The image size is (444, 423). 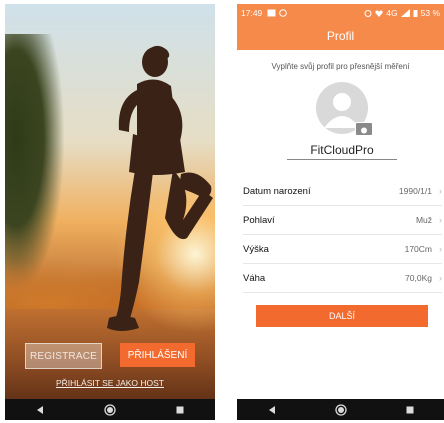 What do you see at coordinates (405, 13) in the screenshot?
I see `signal-icon` at bounding box center [405, 13].